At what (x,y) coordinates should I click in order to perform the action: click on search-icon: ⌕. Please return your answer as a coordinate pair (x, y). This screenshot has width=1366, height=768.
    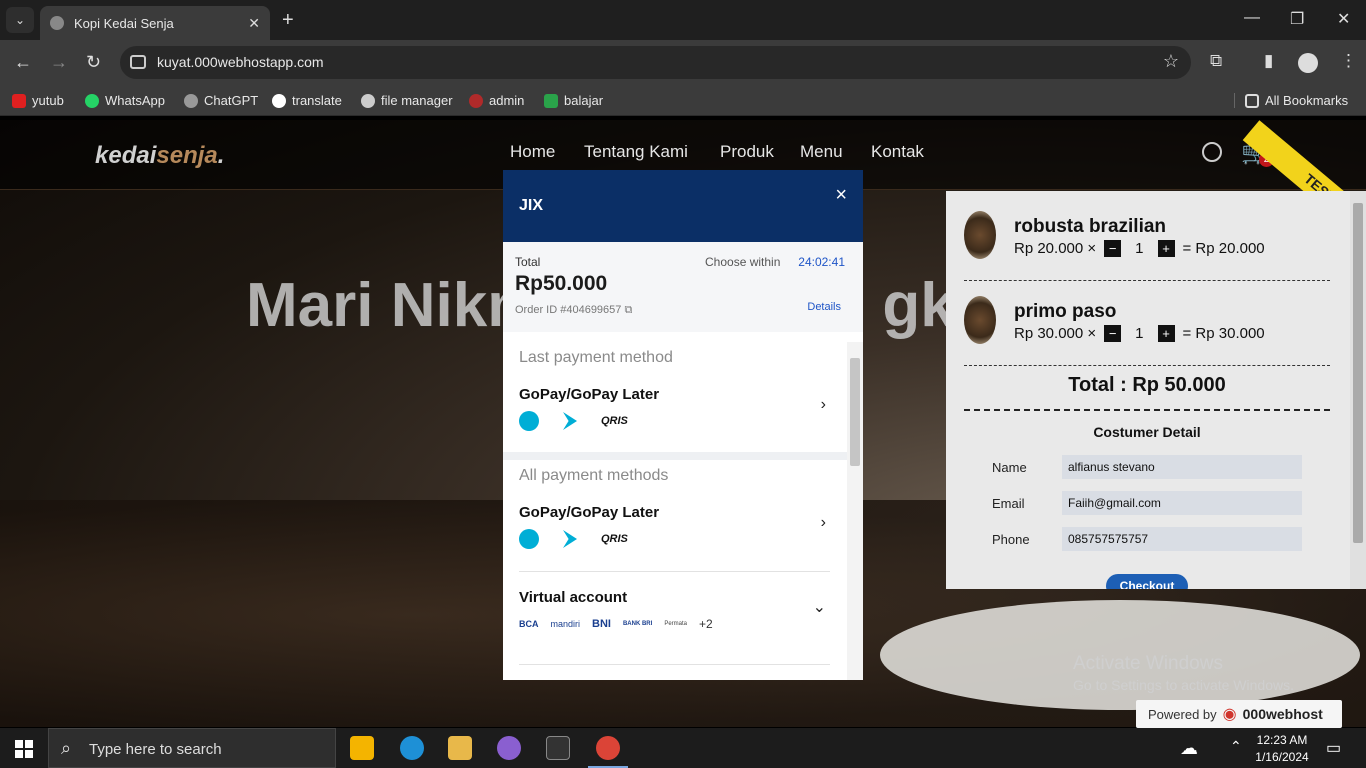
    Looking at the image, I should click on (66, 748).